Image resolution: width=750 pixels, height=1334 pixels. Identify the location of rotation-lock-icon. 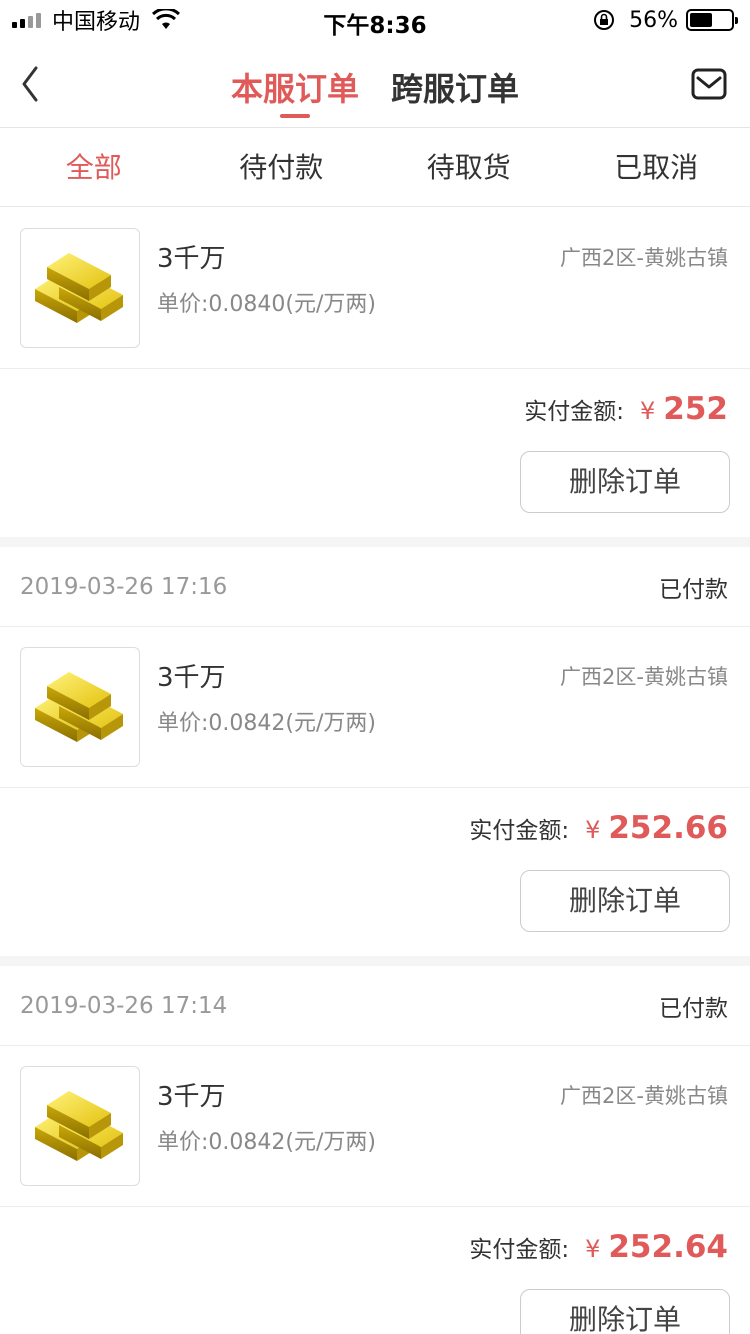
(604, 20).